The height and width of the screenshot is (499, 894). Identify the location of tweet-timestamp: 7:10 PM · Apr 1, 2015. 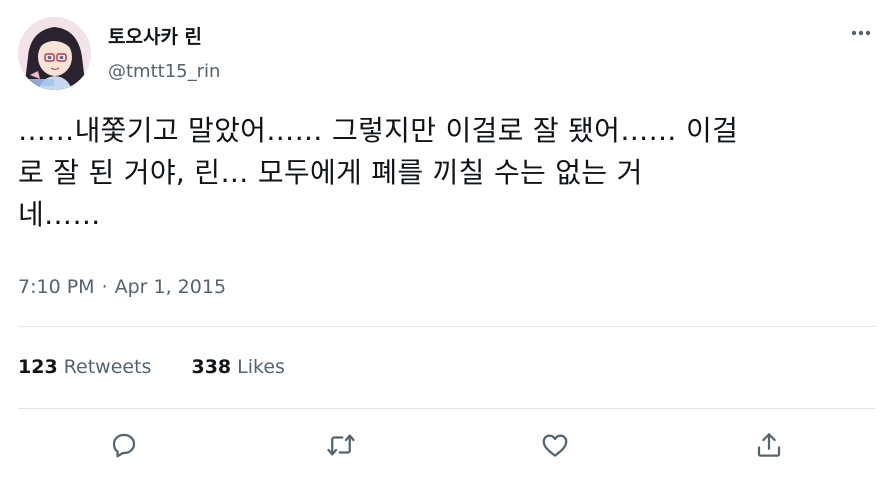
(122, 287).